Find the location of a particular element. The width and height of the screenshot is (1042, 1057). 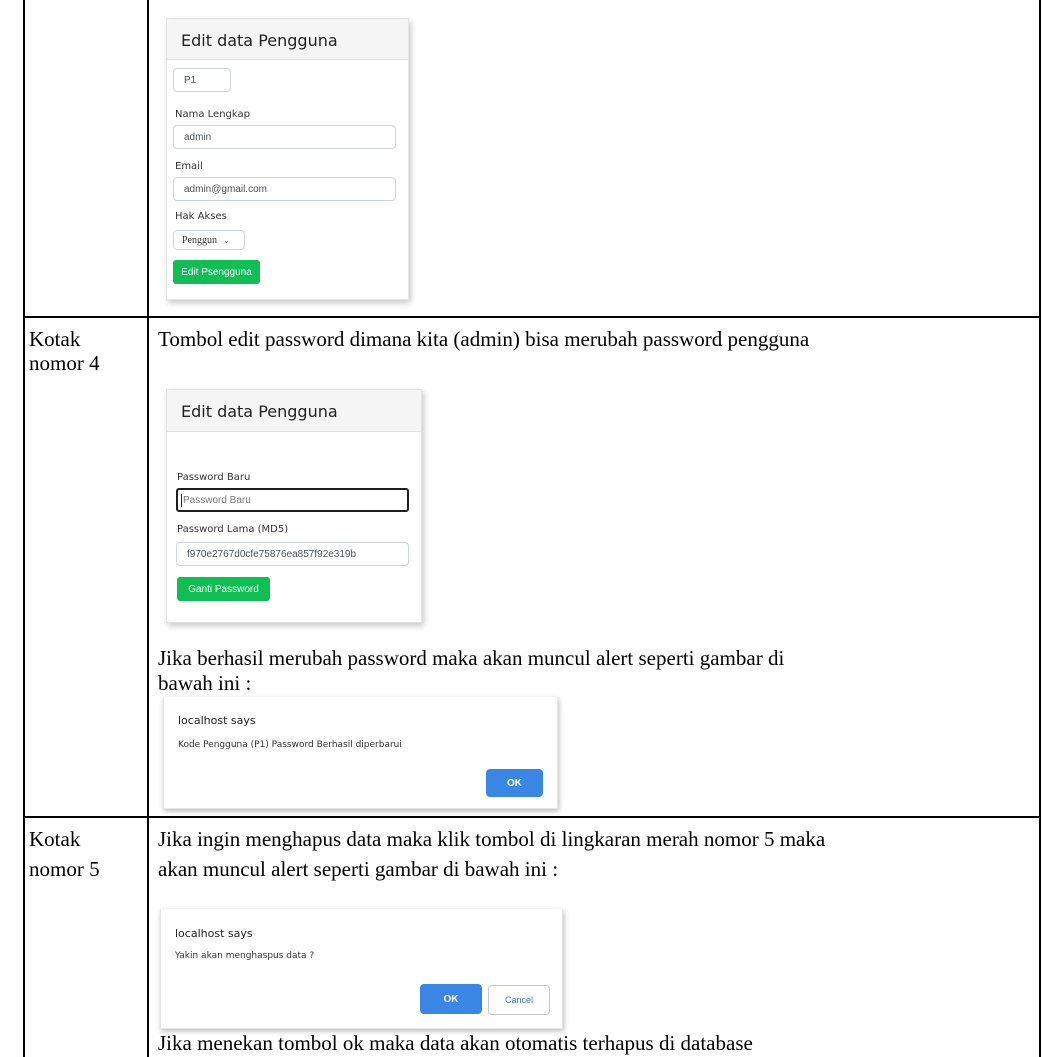

email-field: admin@gmail.com is located at coordinates (284, 189).